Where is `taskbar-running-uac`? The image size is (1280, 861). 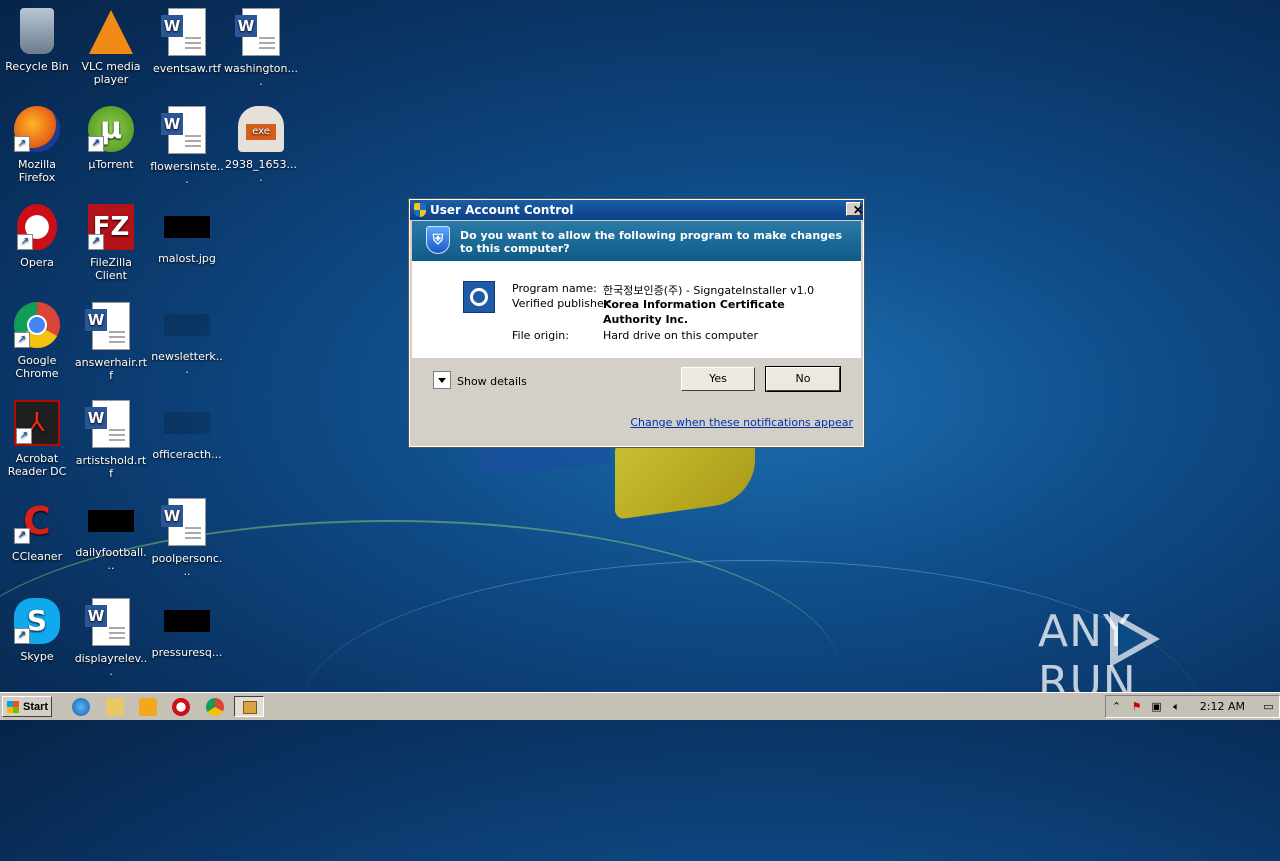 taskbar-running-uac is located at coordinates (249, 706).